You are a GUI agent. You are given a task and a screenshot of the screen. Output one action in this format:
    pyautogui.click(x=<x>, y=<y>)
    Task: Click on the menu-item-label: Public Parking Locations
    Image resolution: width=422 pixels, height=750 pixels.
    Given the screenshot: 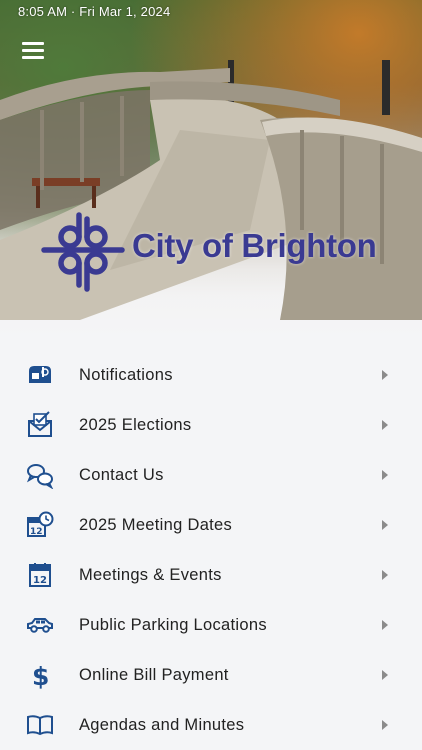 What is the action you would take?
    pyautogui.click(x=173, y=624)
    